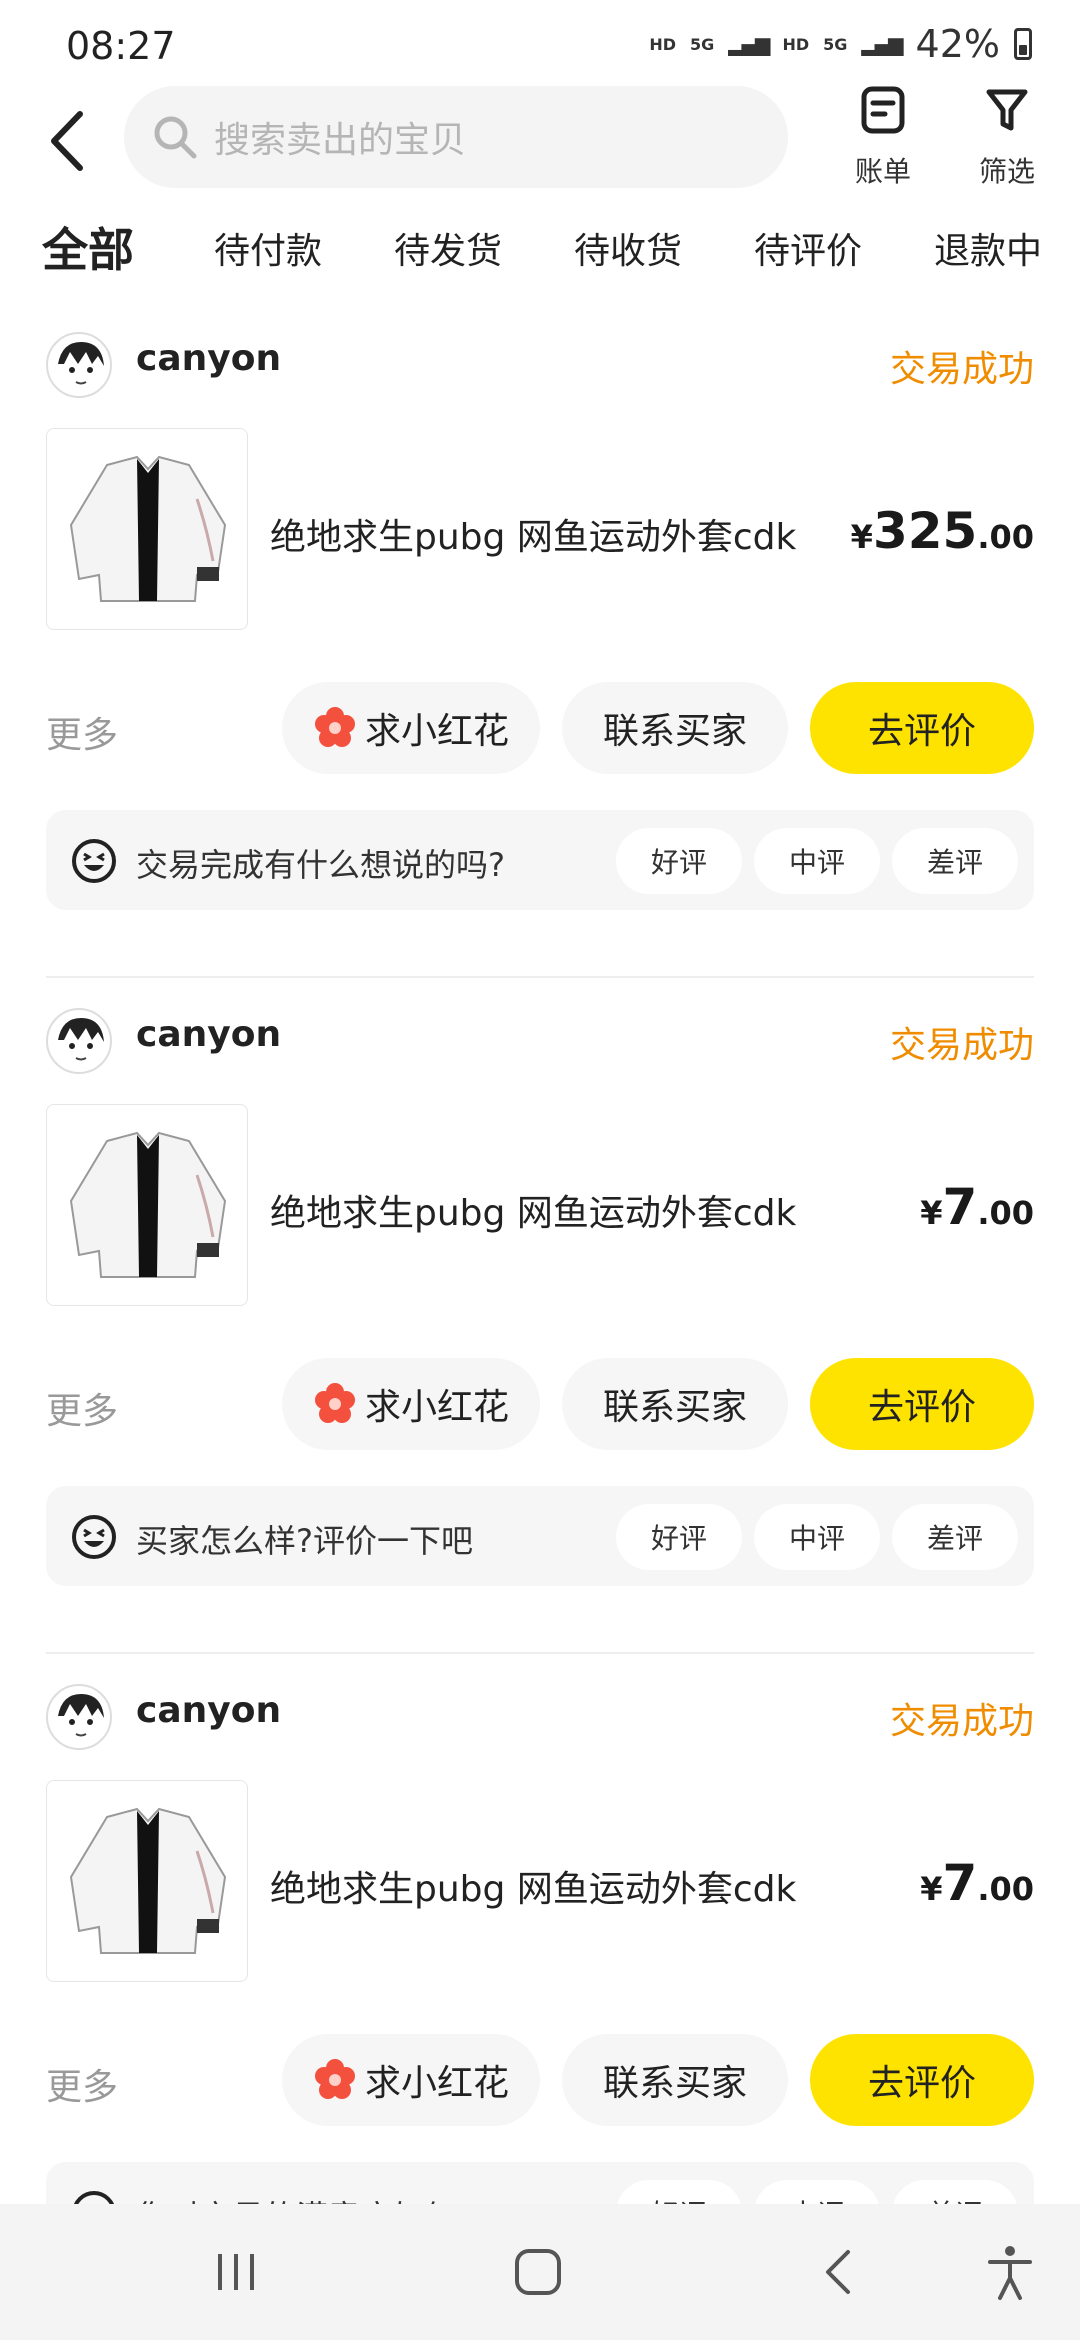  I want to click on price: ¥325.00, so click(942, 531).